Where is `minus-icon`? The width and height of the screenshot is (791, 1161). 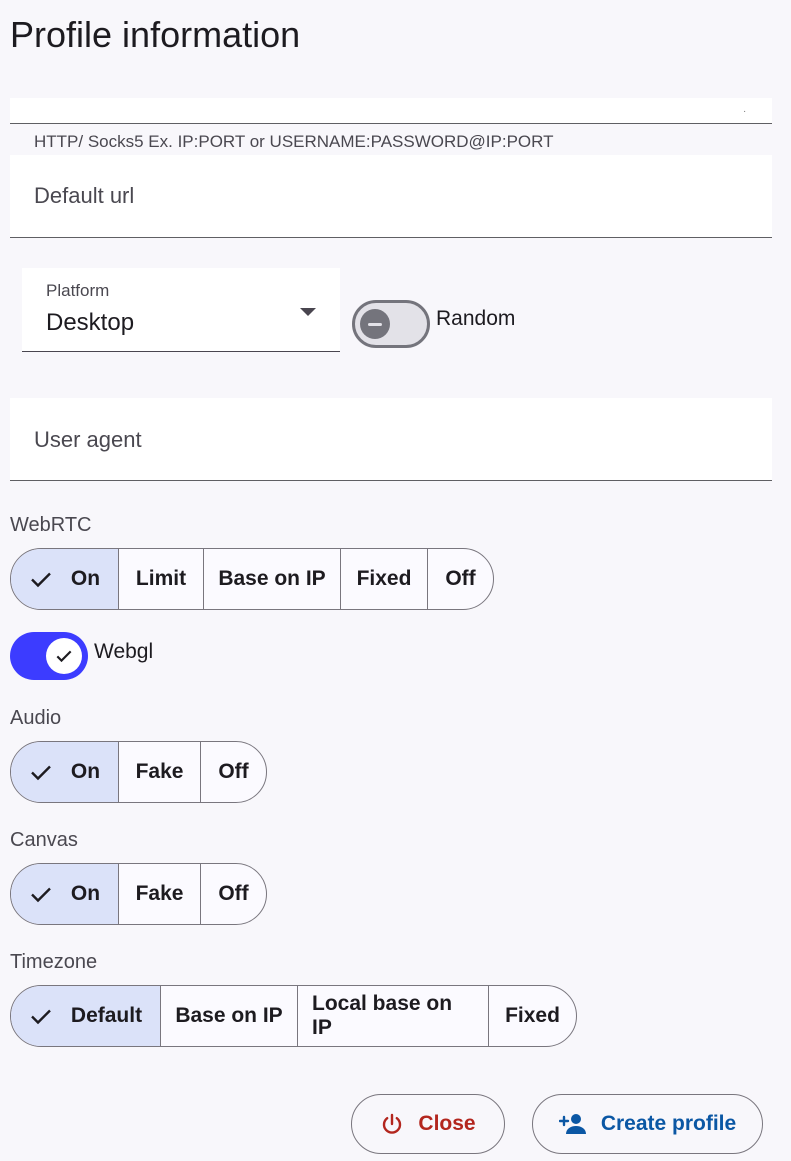
minus-icon is located at coordinates (375, 324).